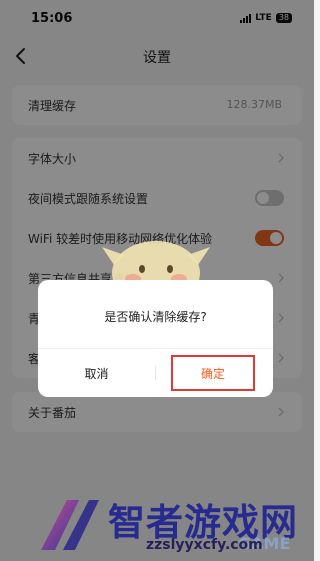 This screenshot has width=320, height=561. Describe the element at coordinates (213, 373) in the screenshot. I see `confirm-button: 确定` at that location.